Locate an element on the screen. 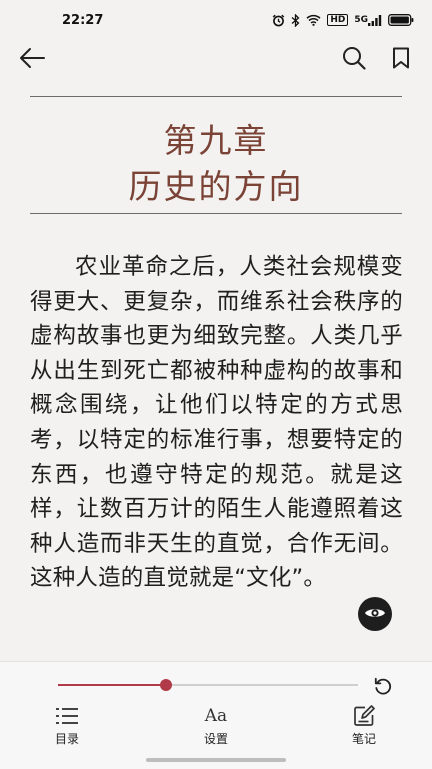 The image size is (432, 769). wifi-icon is located at coordinates (313, 20).